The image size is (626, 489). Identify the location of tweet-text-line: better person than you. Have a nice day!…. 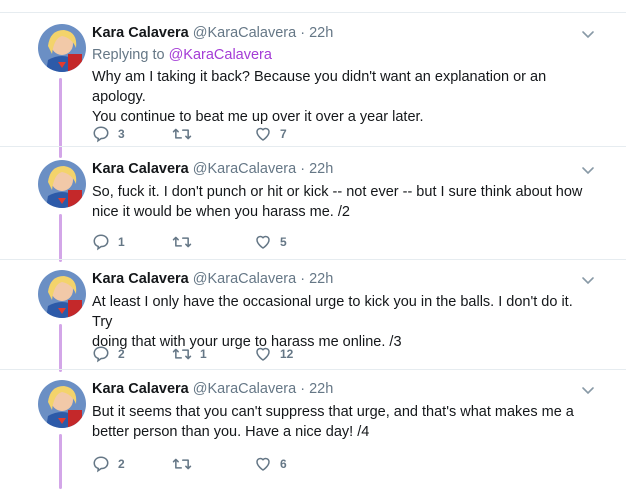
(231, 432).